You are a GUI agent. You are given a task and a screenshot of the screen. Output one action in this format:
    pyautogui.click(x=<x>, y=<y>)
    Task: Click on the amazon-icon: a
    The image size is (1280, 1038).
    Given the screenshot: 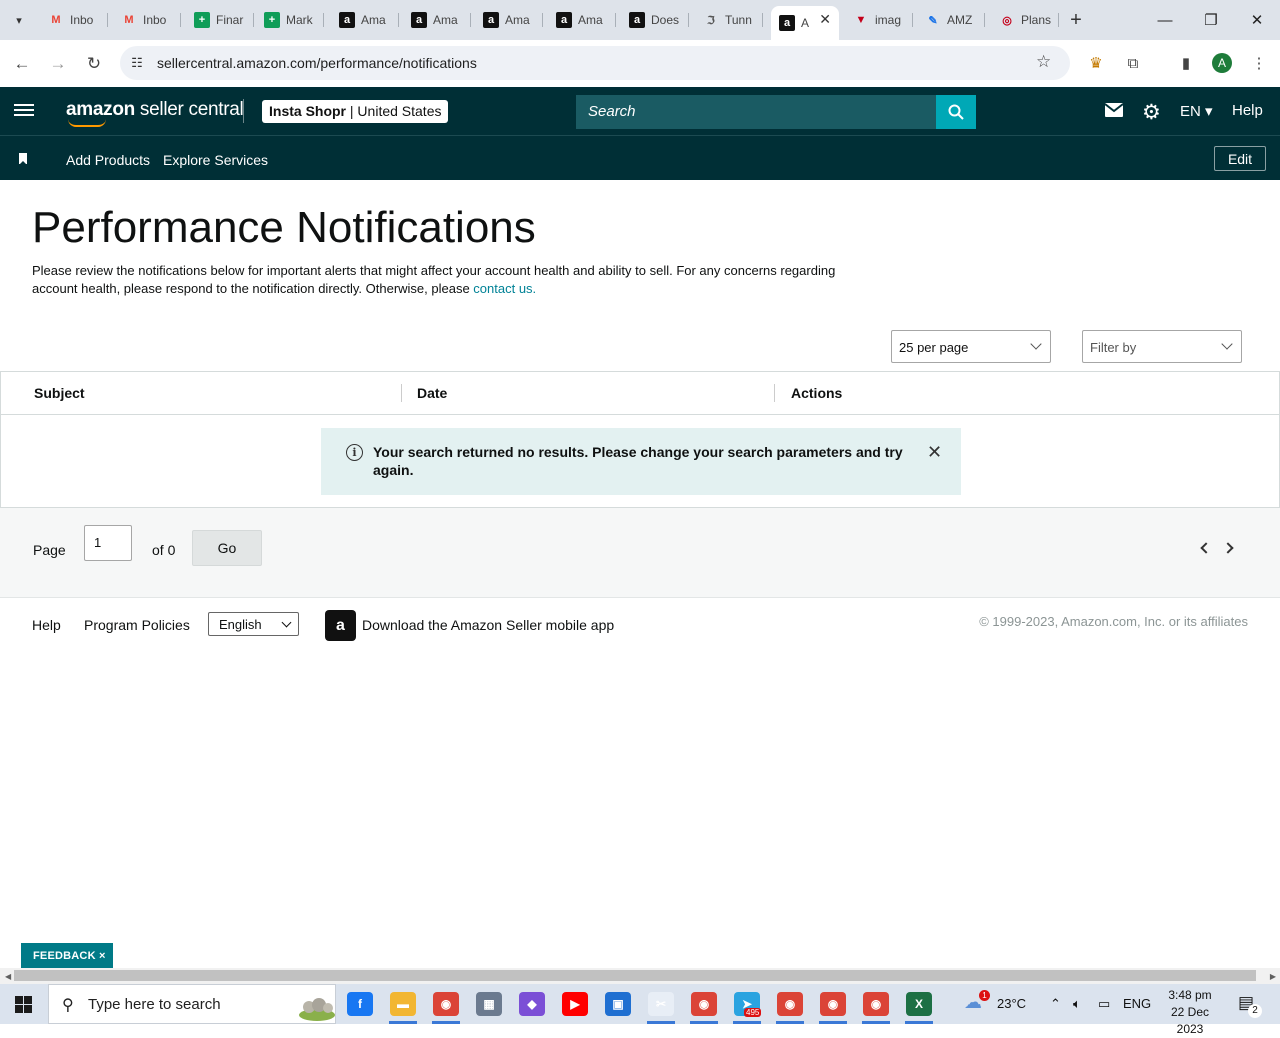 What is the action you would take?
    pyautogui.click(x=637, y=20)
    